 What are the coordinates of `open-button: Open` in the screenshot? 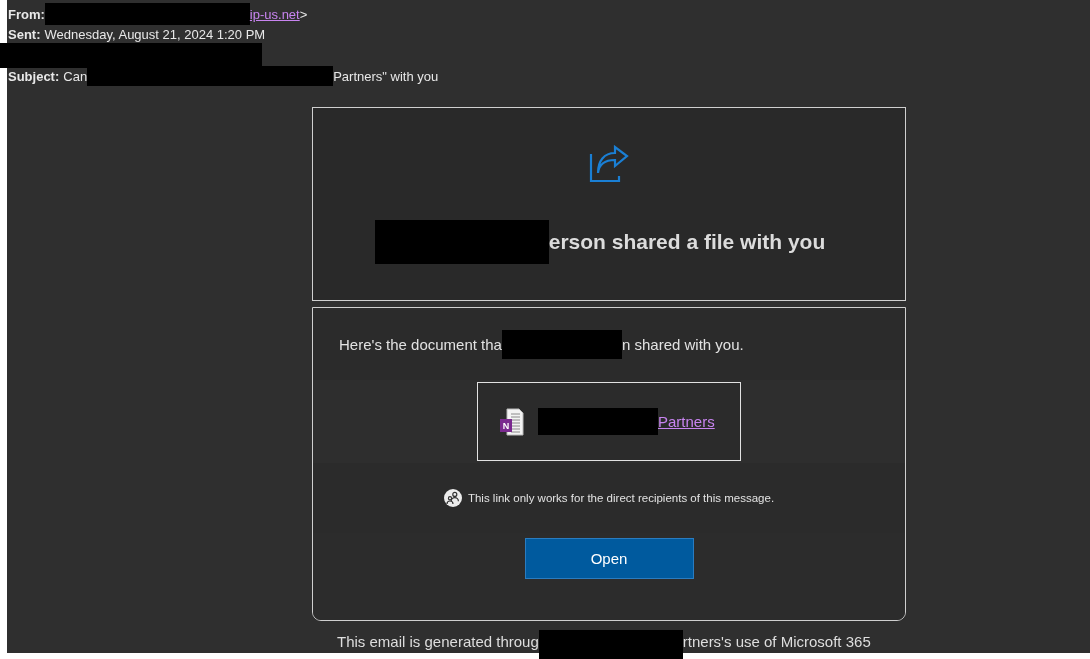 It's located at (609, 558).